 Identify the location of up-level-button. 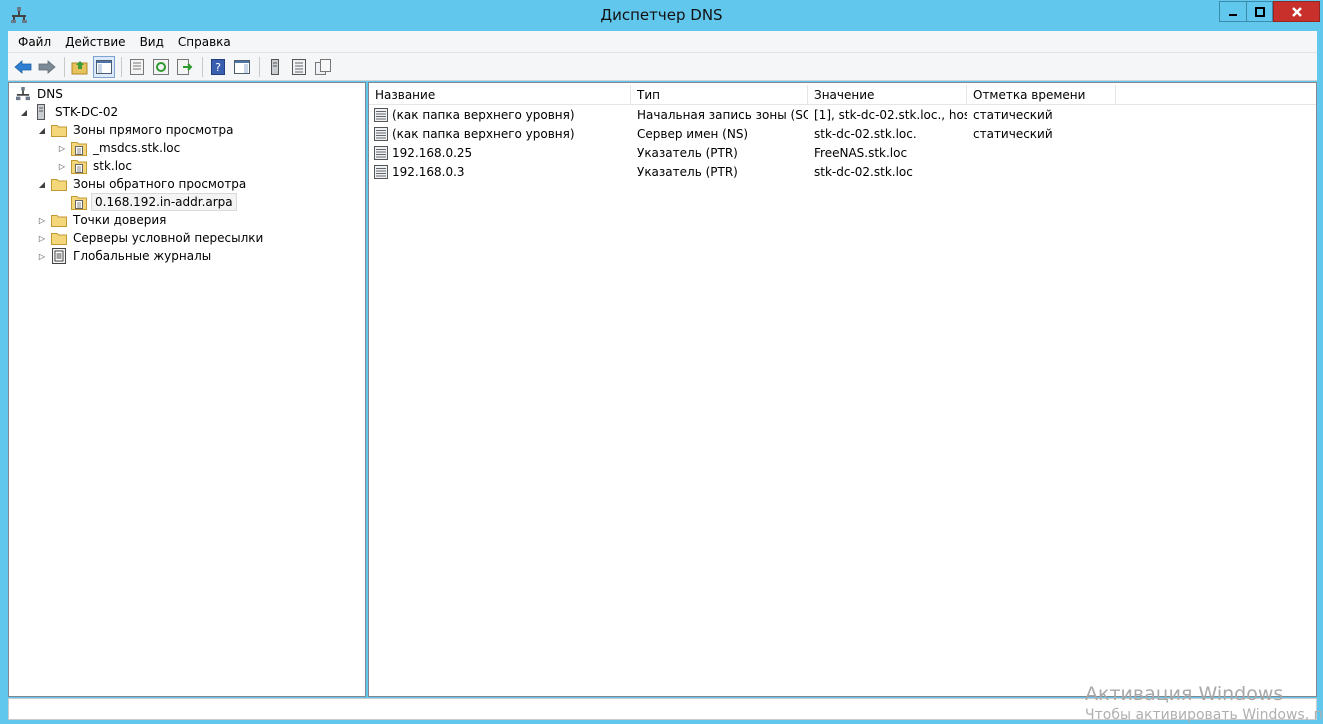
(80, 67).